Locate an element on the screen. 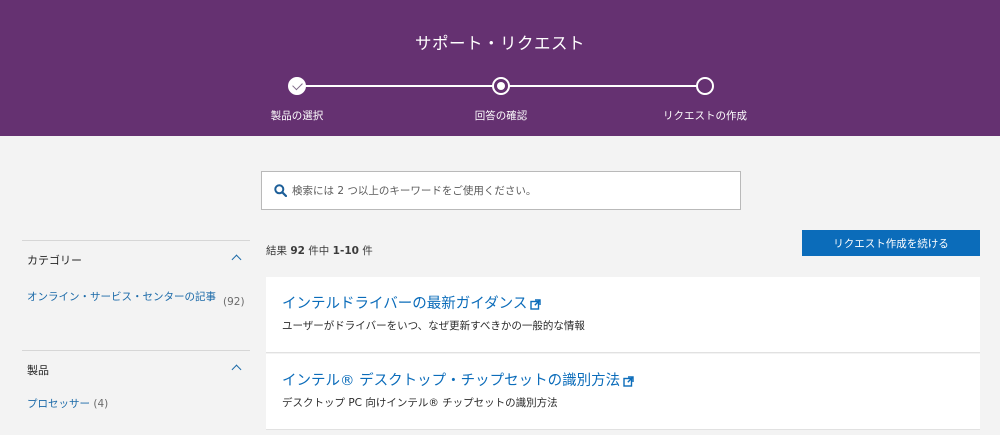 The height and width of the screenshot is (435, 1000). step-completed-indicator is located at coordinates (297, 86).